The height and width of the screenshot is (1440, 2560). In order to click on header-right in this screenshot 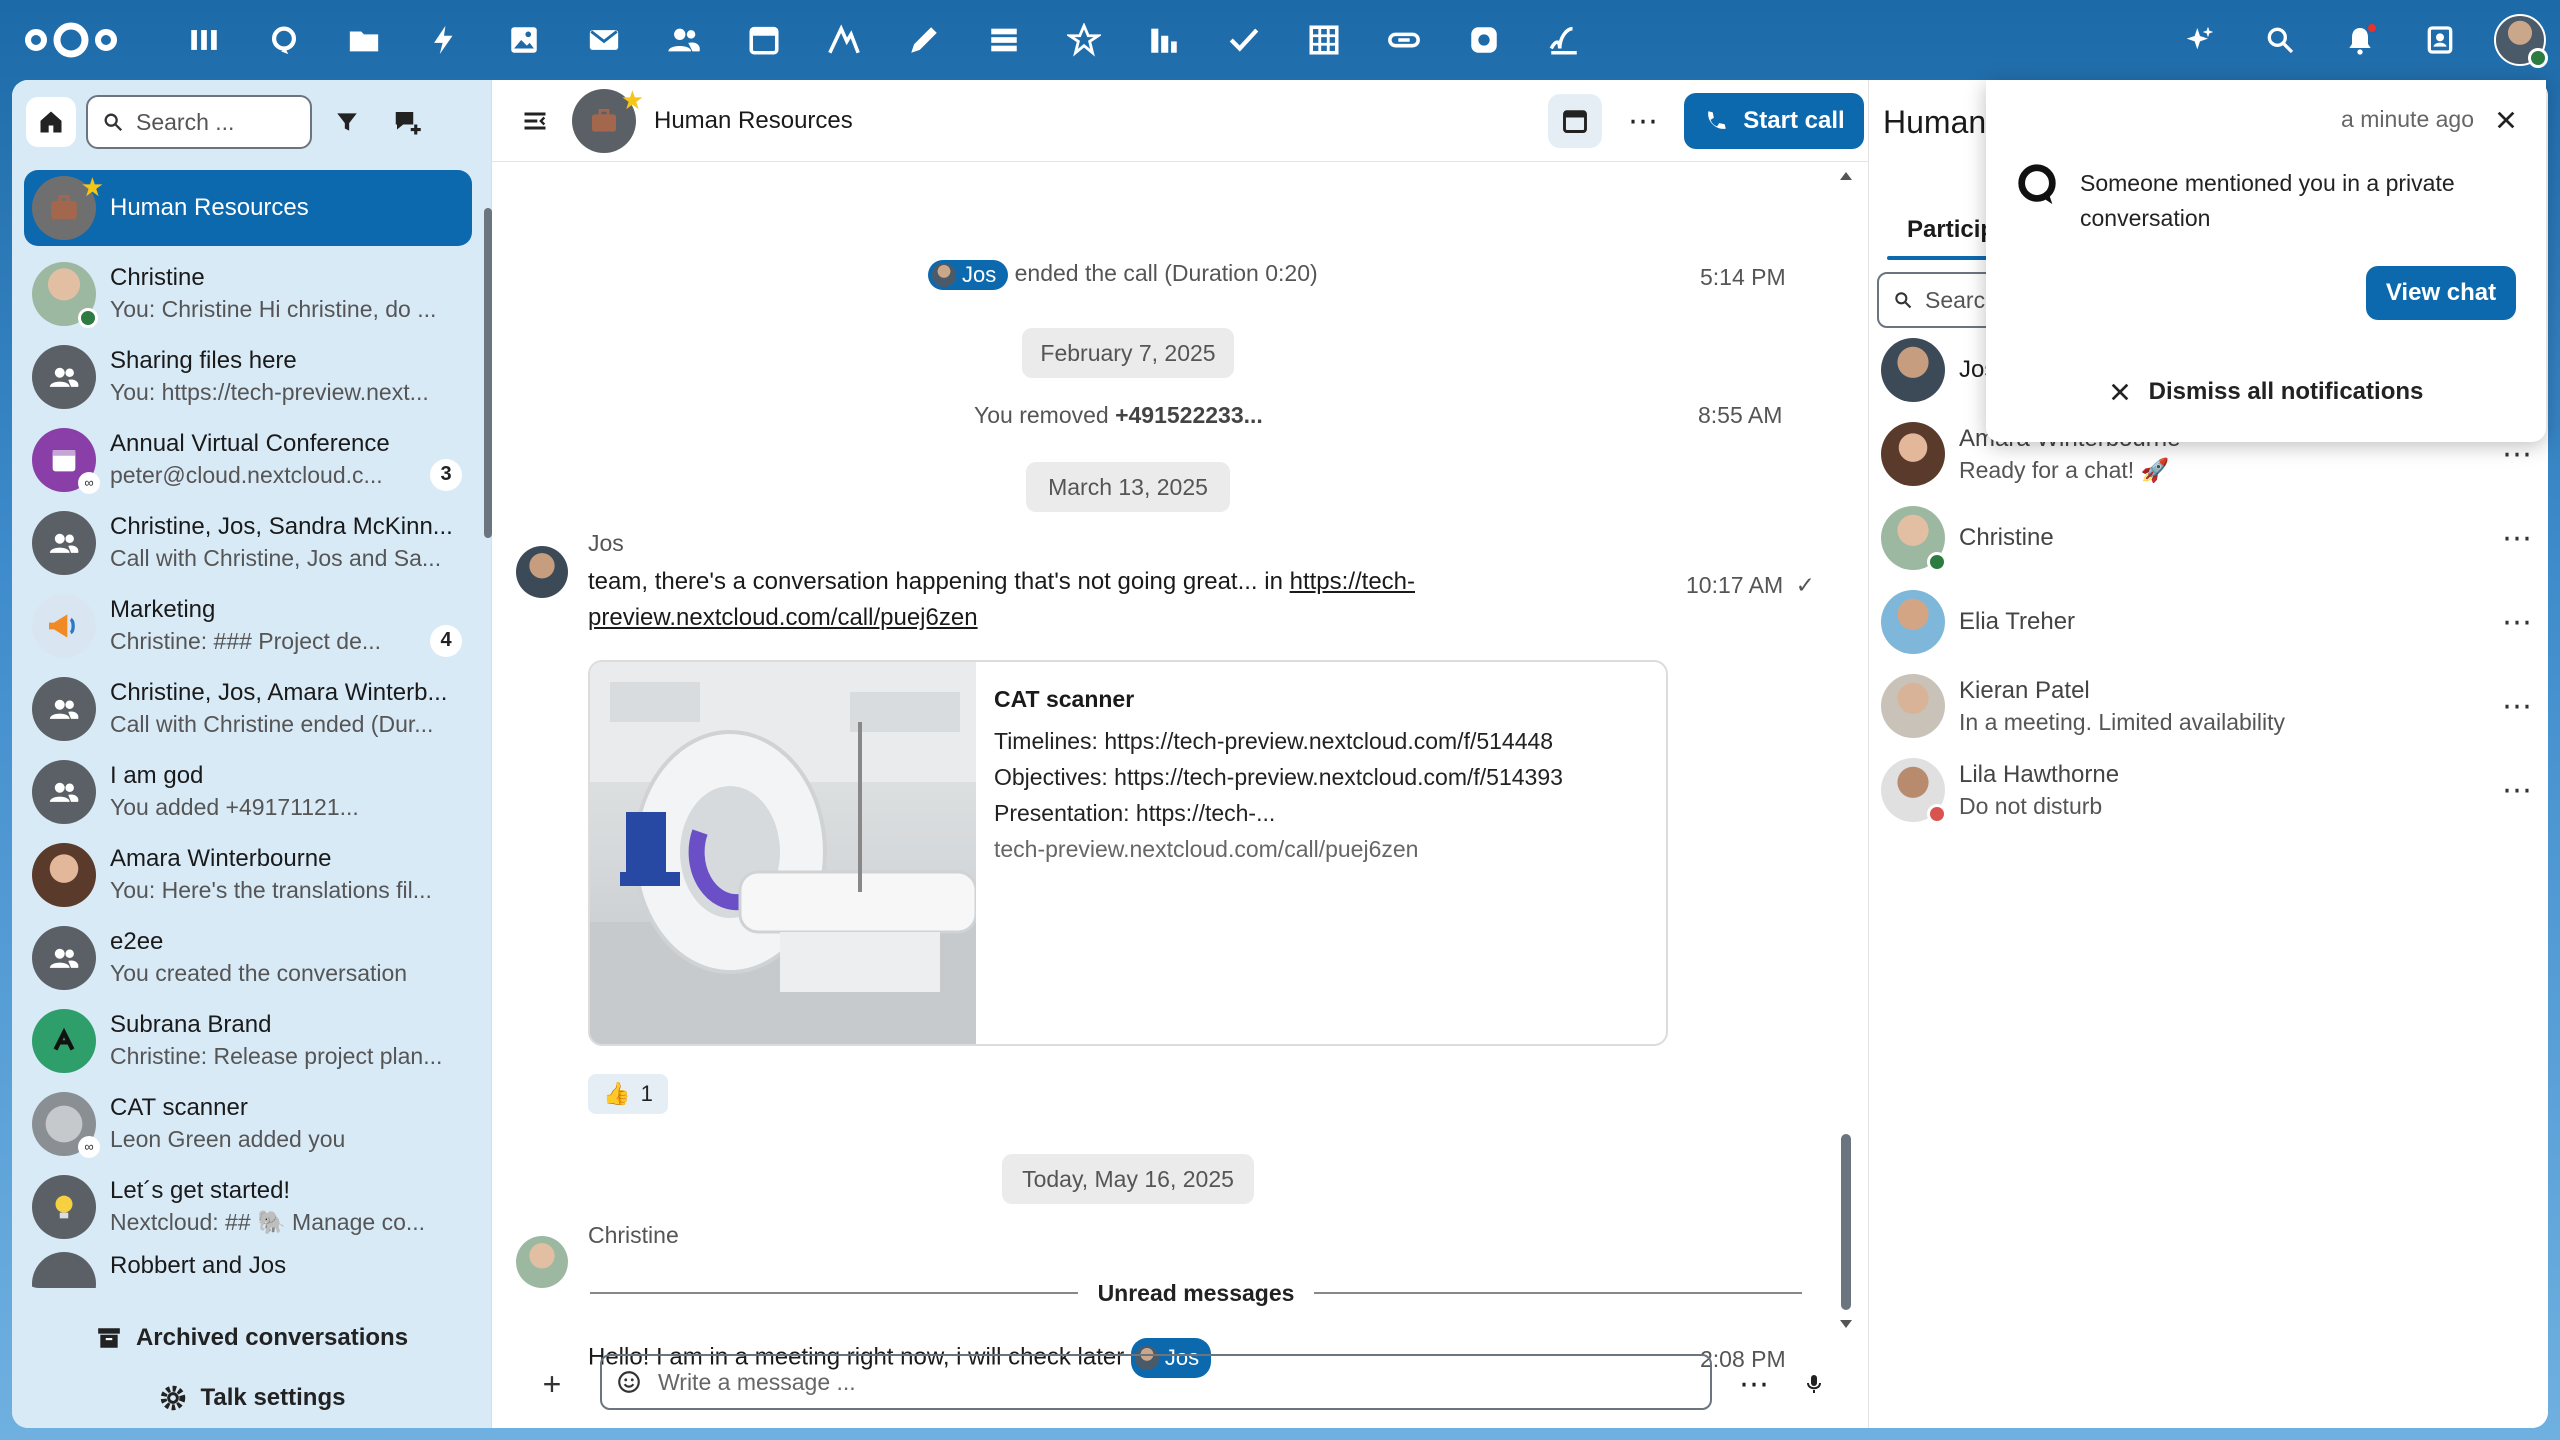, I will do `click(2360, 40)`.